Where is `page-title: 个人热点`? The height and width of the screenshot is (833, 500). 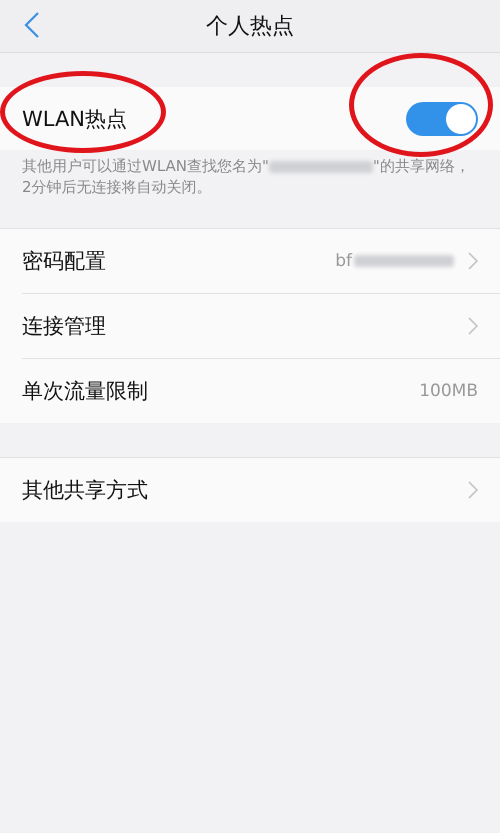 page-title: 个人热点 is located at coordinates (250, 27).